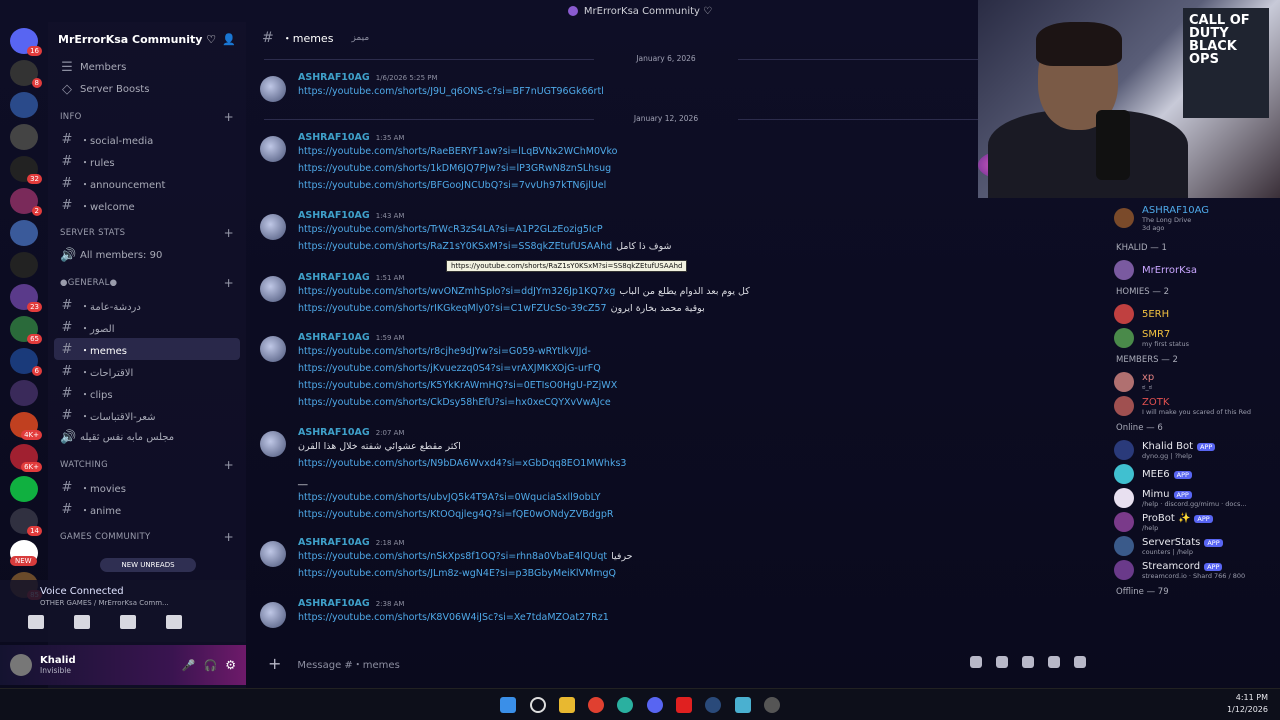 The width and height of the screenshot is (1280, 720). Describe the element at coordinates (147, 205) in the screenshot. I see `channel-item: # ・welcome` at that location.